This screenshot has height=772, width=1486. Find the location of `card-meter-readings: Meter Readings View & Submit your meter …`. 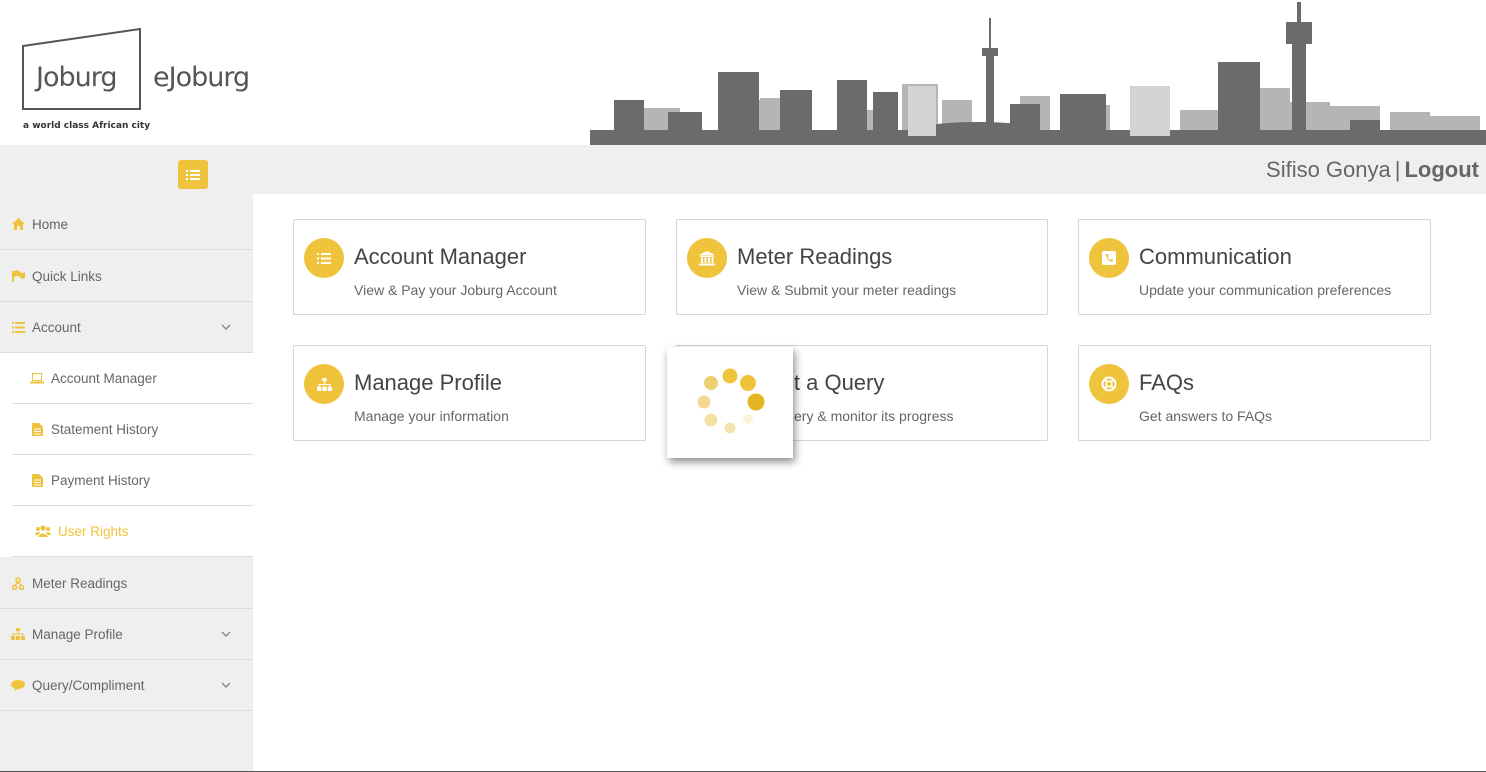

card-meter-readings: Meter Readings View & Submit your meter … is located at coordinates (862, 267).